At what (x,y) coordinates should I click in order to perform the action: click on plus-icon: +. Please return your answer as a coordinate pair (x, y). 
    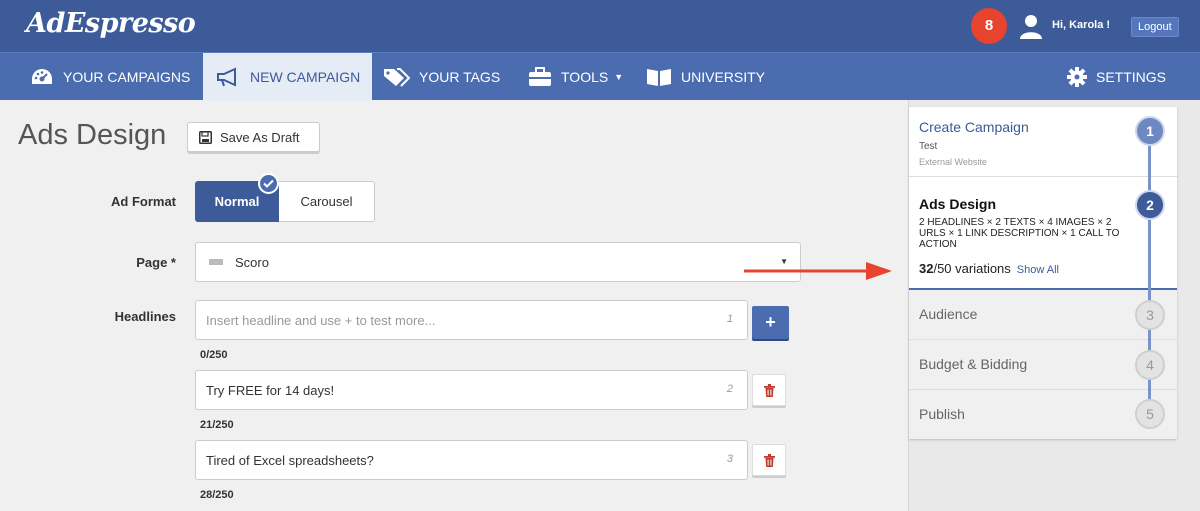
    Looking at the image, I should click on (770, 322).